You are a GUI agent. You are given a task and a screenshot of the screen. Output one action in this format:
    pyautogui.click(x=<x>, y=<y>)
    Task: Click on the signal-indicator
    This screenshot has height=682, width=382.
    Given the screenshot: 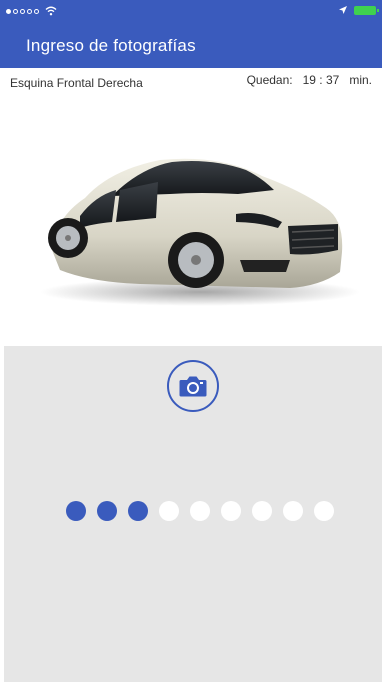 What is the action you would take?
    pyautogui.click(x=31, y=11)
    